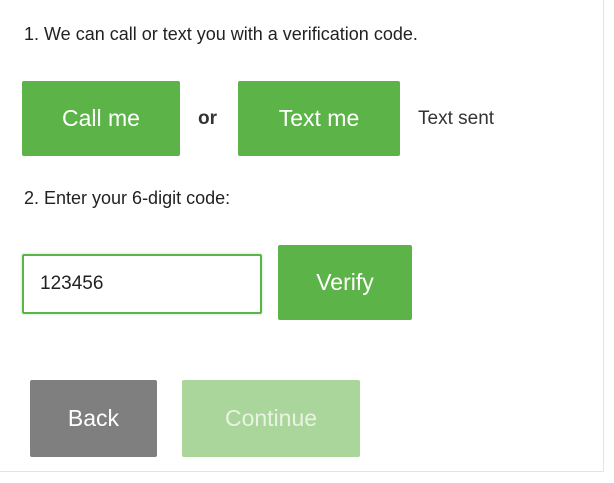  I want to click on continue-button: Continue, so click(271, 418).